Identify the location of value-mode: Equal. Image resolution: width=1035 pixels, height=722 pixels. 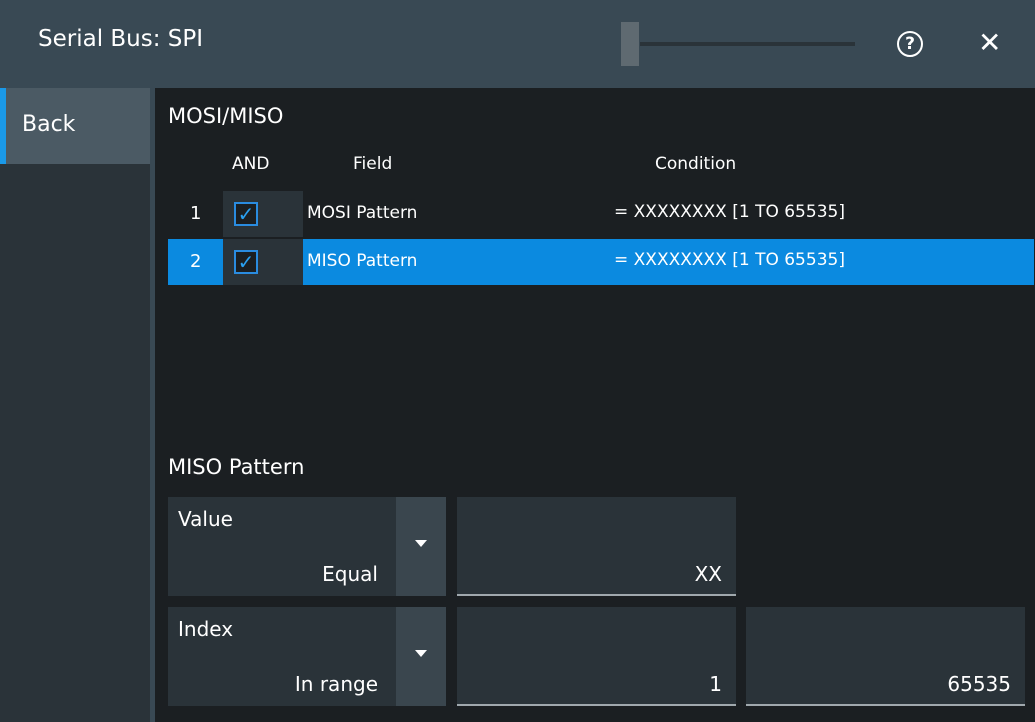
(350, 574).